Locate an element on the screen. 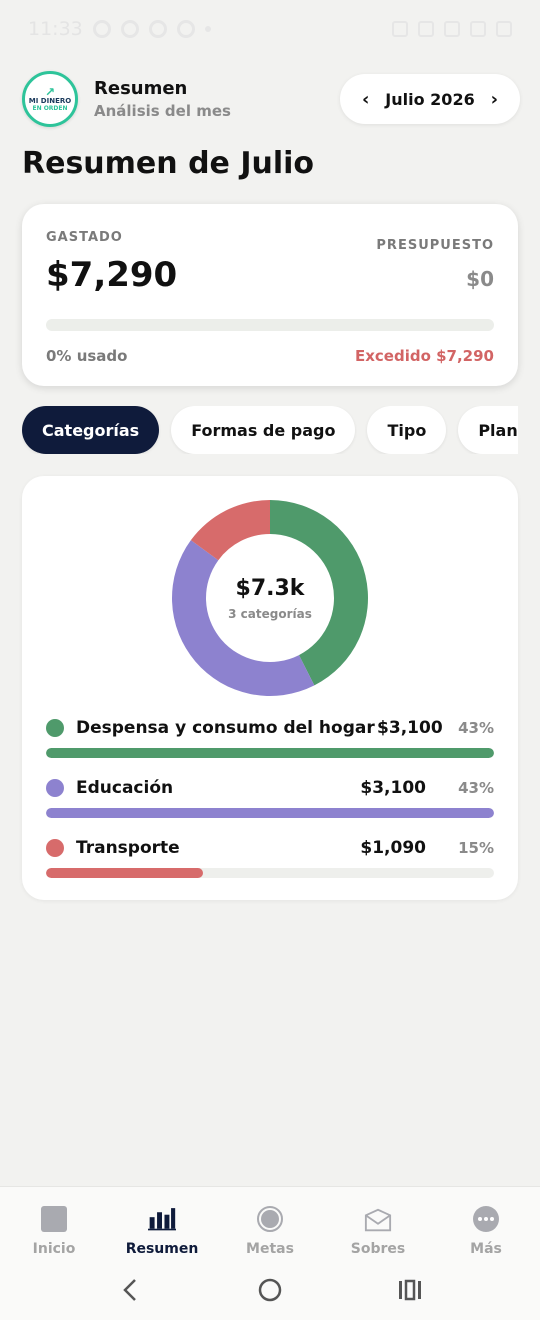 This screenshot has height=1320, width=540. nav-label: Inicio is located at coordinates (54, 1249).